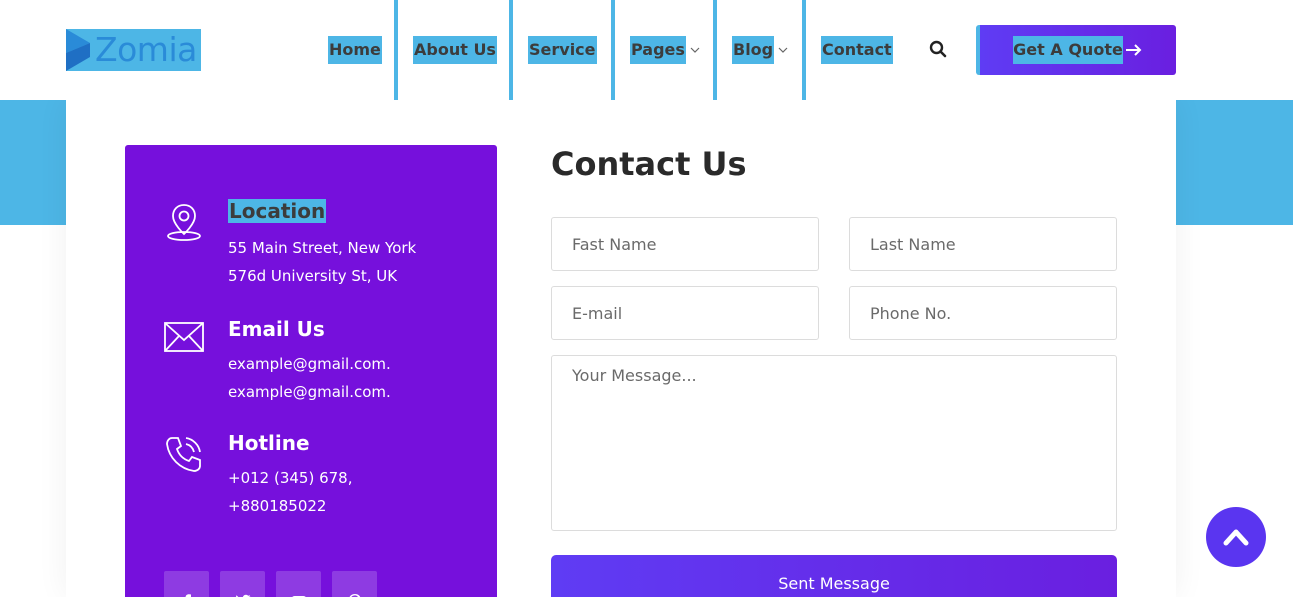 This screenshot has width=1293, height=597. I want to click on search-icon, so click(938, 49).